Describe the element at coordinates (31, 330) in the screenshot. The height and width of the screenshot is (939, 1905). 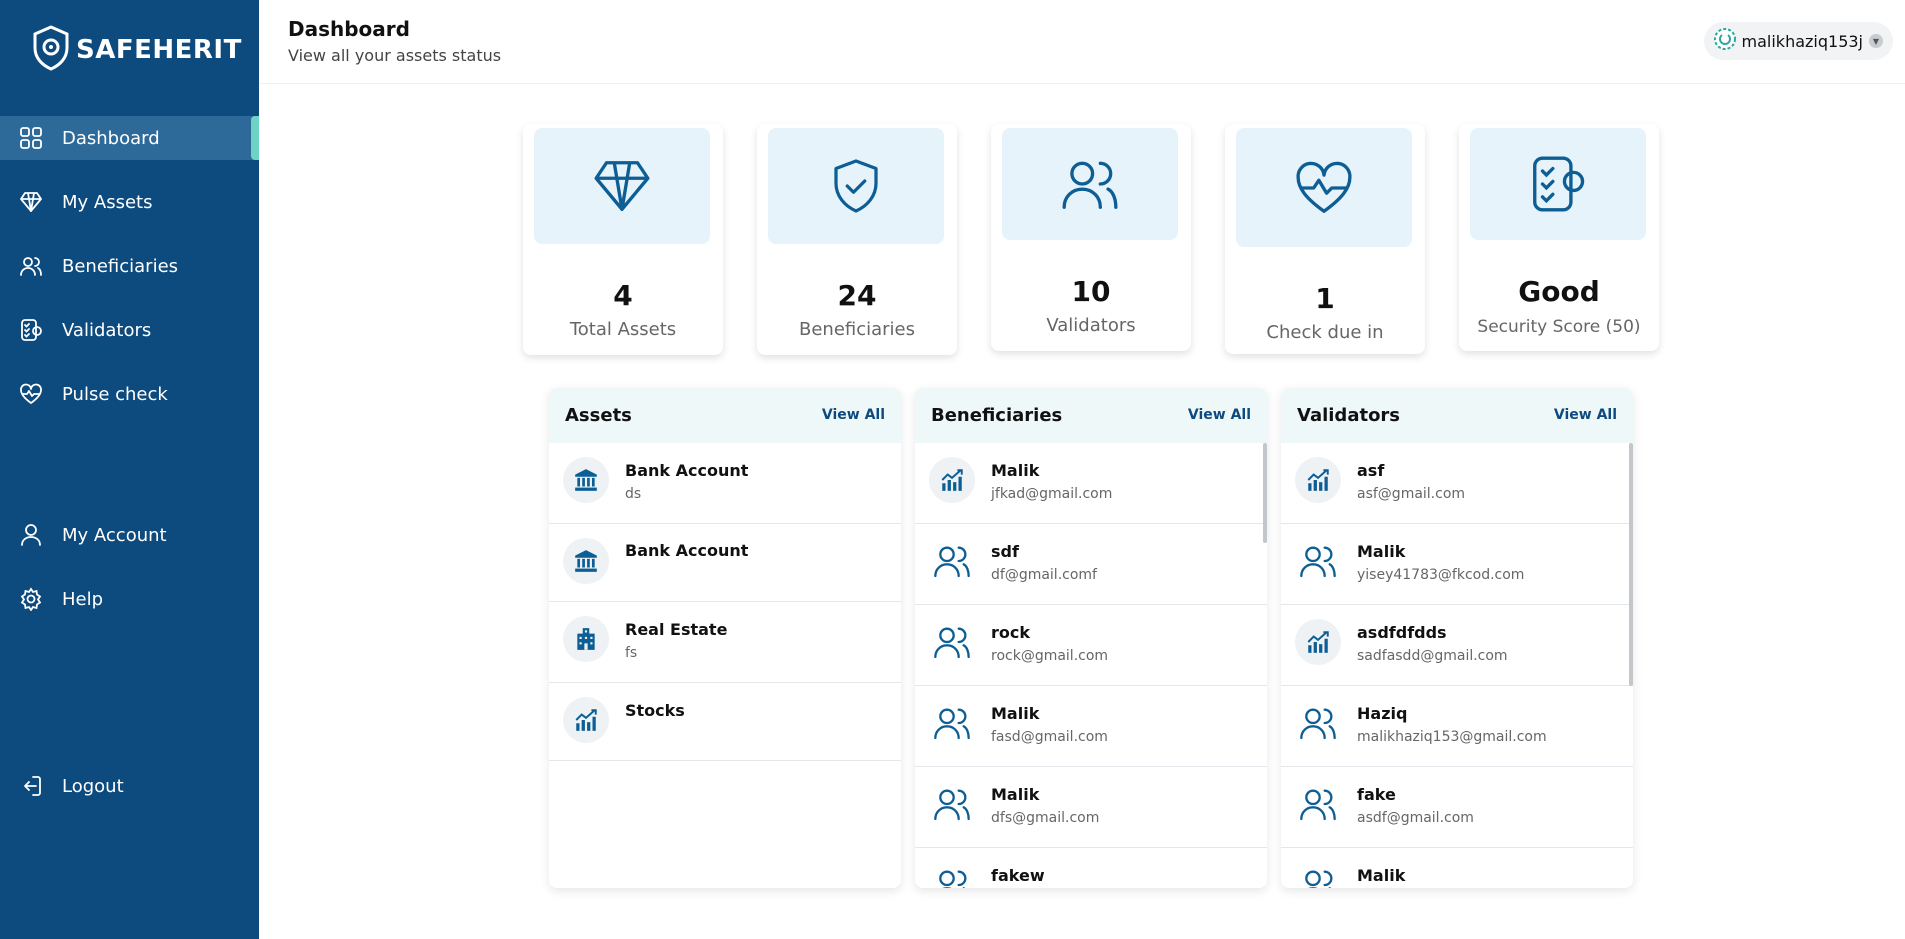
I see `checklist-icon` at that location.